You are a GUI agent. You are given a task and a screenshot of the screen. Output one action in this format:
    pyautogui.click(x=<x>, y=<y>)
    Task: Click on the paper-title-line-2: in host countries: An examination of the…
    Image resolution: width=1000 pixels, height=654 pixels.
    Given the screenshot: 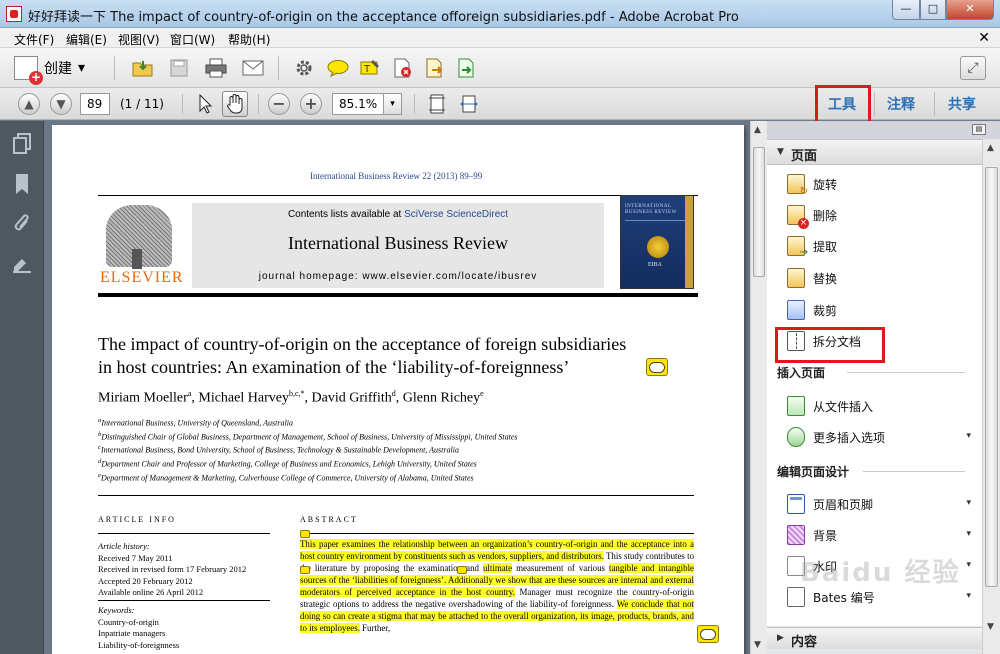 What is the action you would take?
    pyautogui.click(x=408, y=367)
    